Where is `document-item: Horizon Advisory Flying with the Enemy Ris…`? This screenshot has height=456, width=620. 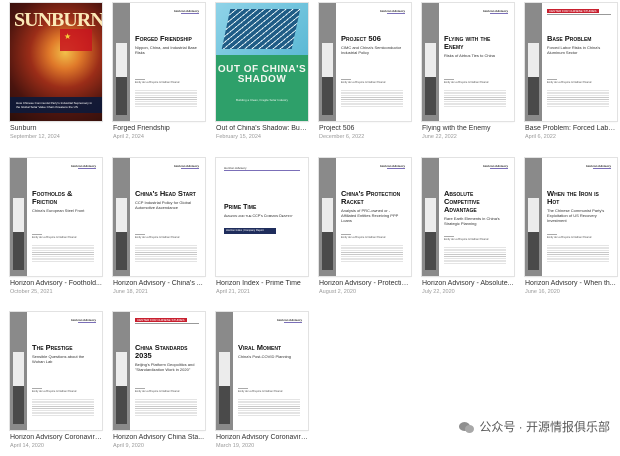 document-item: Horizon Advisory Flying with the Enemy Ris… is located at coordinates (468, 71).